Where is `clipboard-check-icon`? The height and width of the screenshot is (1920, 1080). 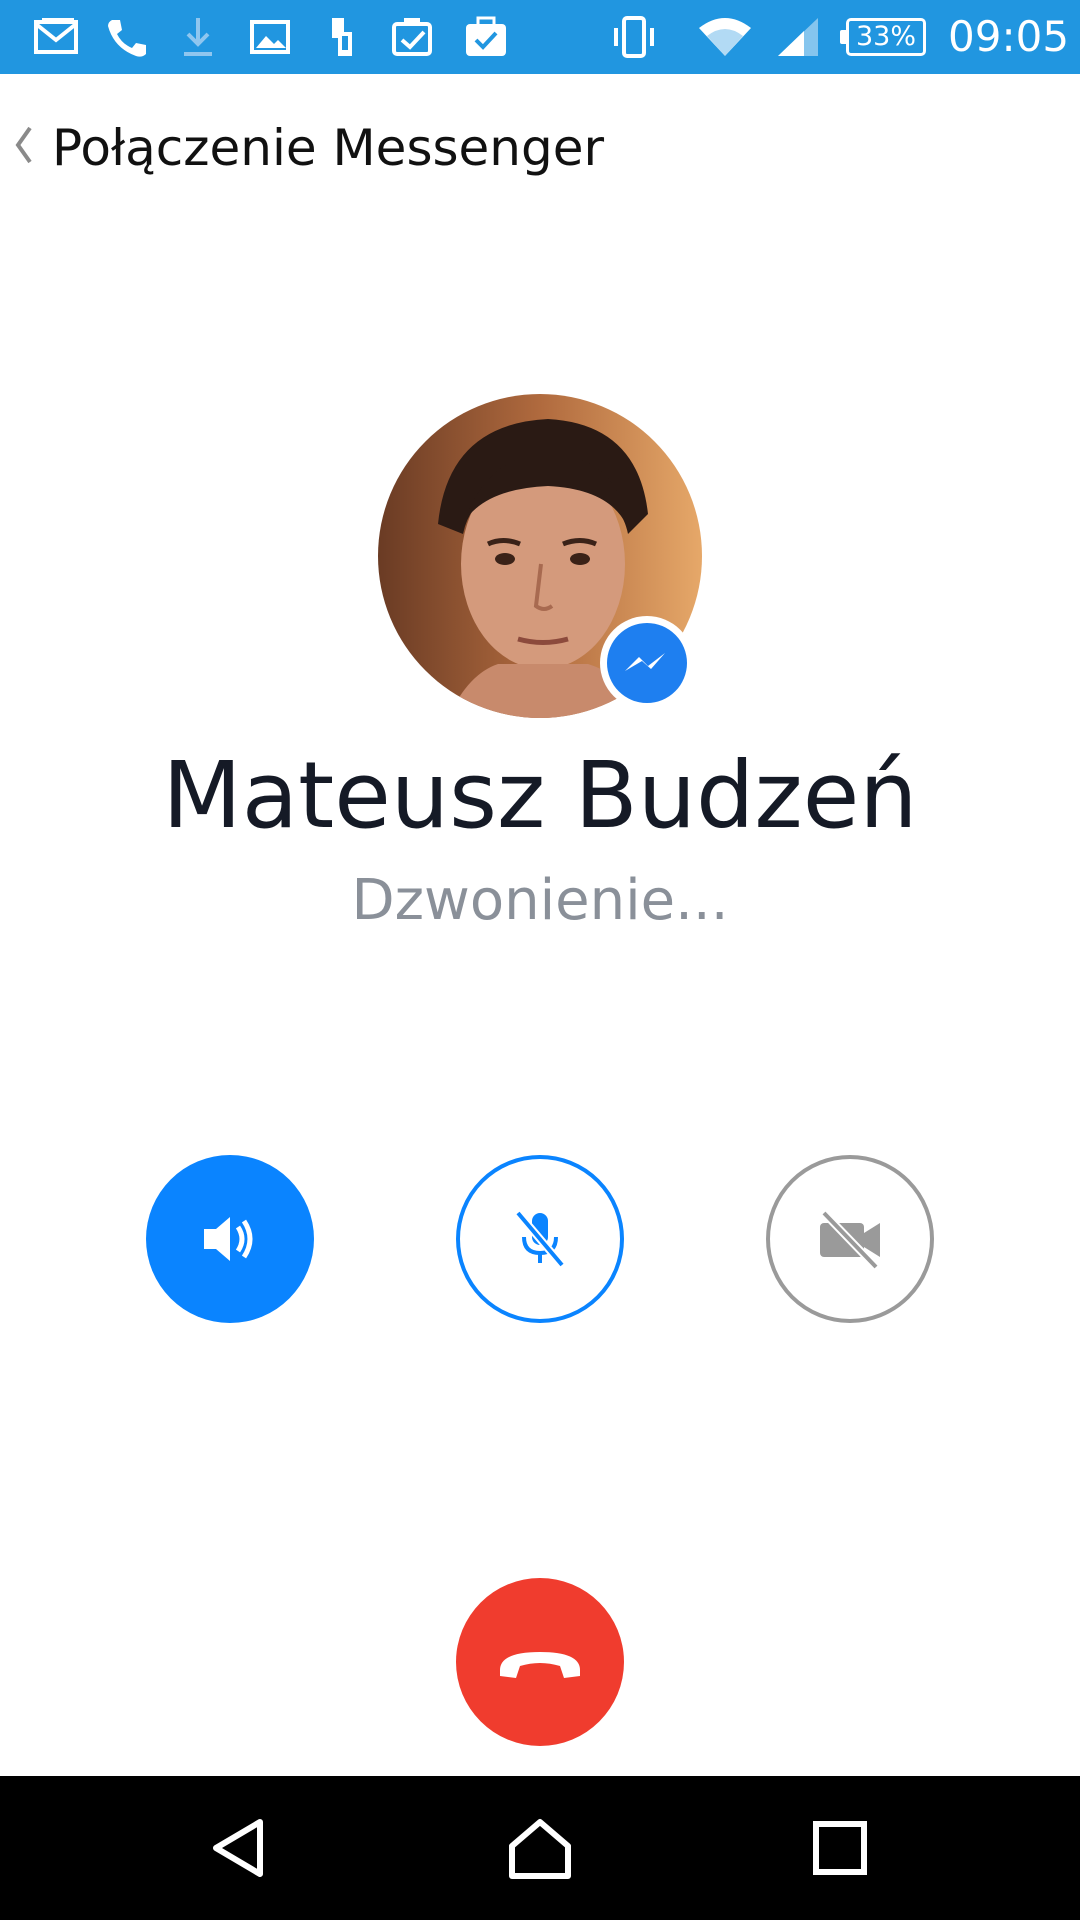
clipboard-check-icon is located at coordinates (414, 37).